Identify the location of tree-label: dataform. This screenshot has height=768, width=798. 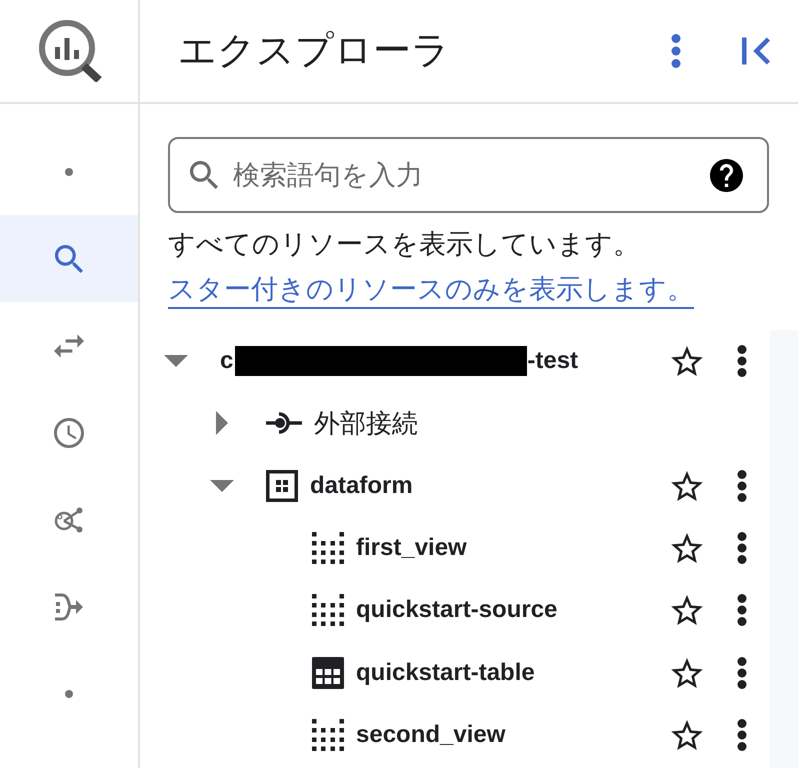
(361, 486).